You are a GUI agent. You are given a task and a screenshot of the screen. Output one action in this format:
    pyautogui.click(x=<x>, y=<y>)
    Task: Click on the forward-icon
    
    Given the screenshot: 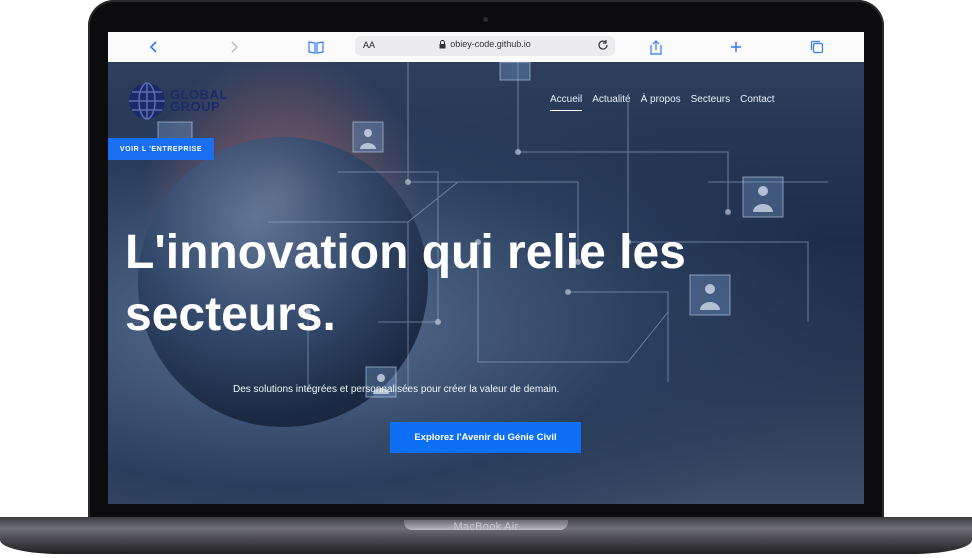 What is the action you would take?
    pyautogui.click(x=234, y=47)
    